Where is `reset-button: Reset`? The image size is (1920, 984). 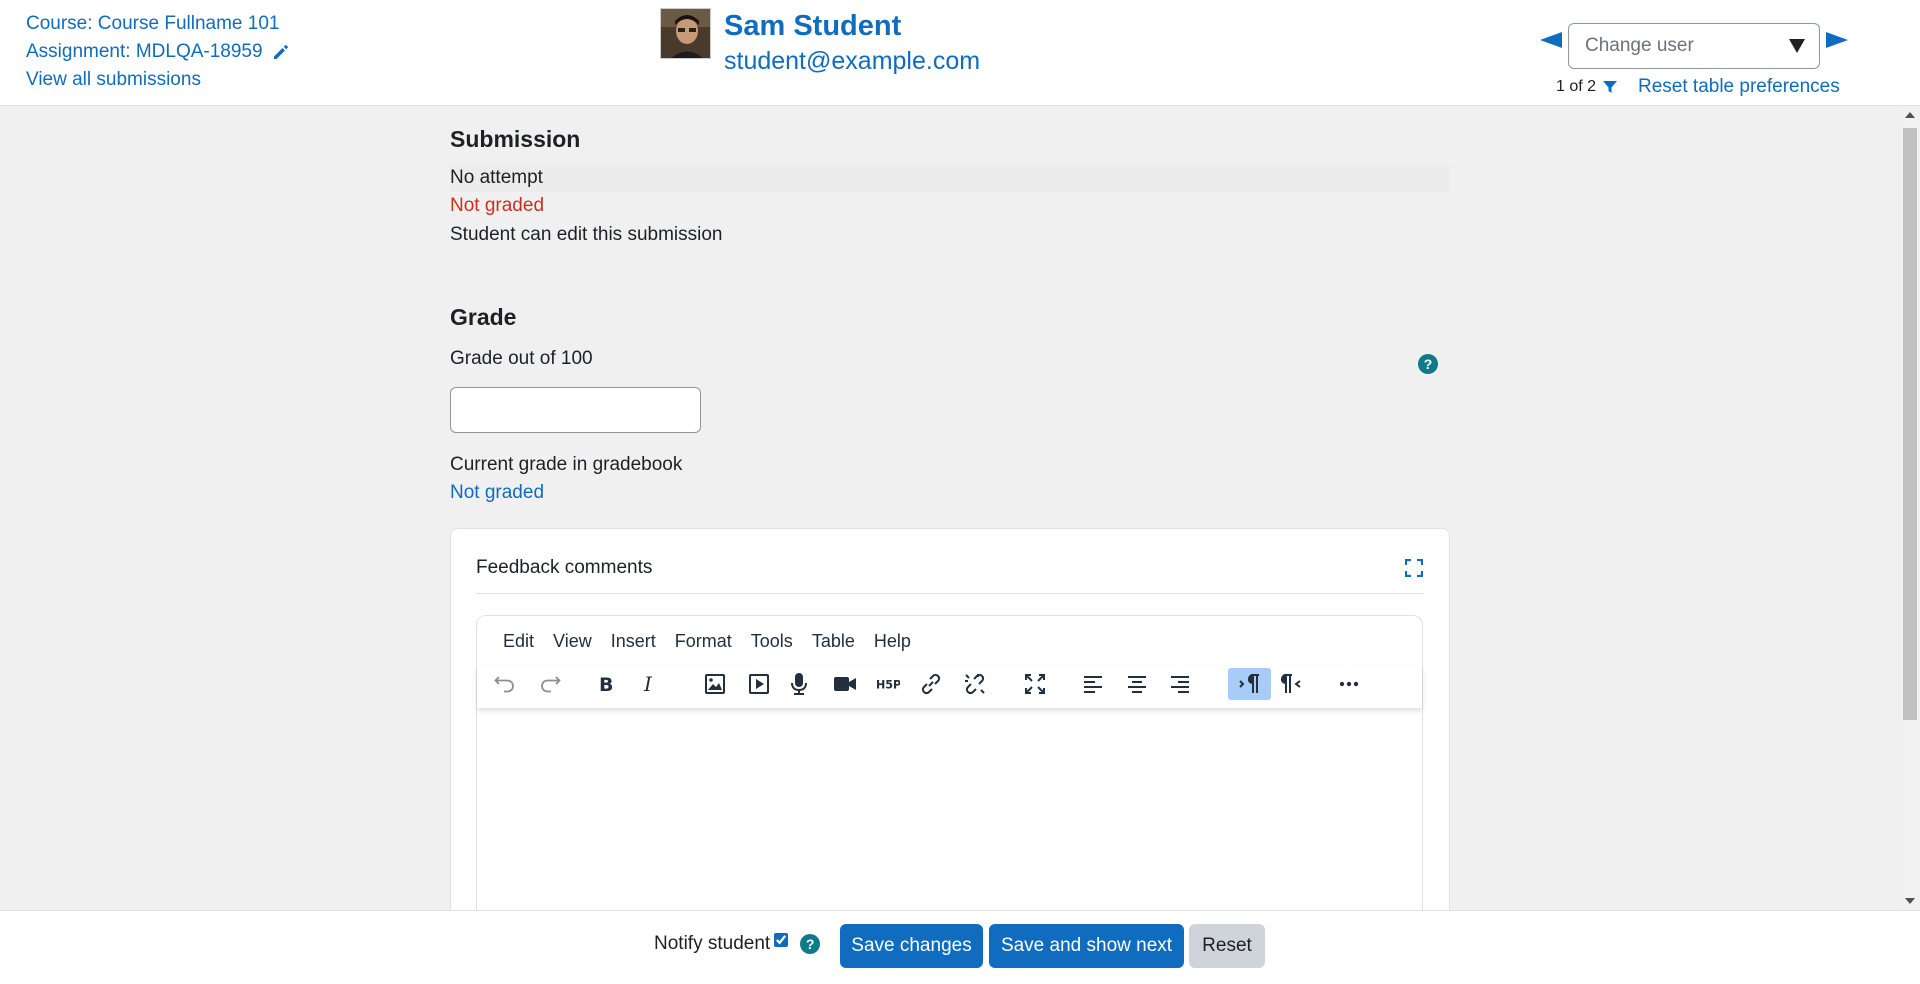 reset-button: Reset is located at coordinates (1227, 946).